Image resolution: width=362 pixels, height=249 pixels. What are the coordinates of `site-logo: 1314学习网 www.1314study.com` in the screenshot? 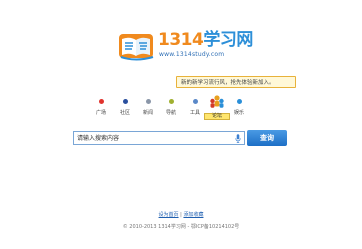 It's located at (185, 48).